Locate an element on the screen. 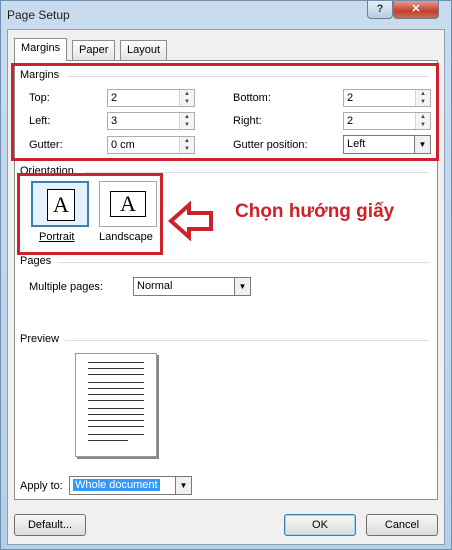  preview-divider is located at coordinates (247, 340).